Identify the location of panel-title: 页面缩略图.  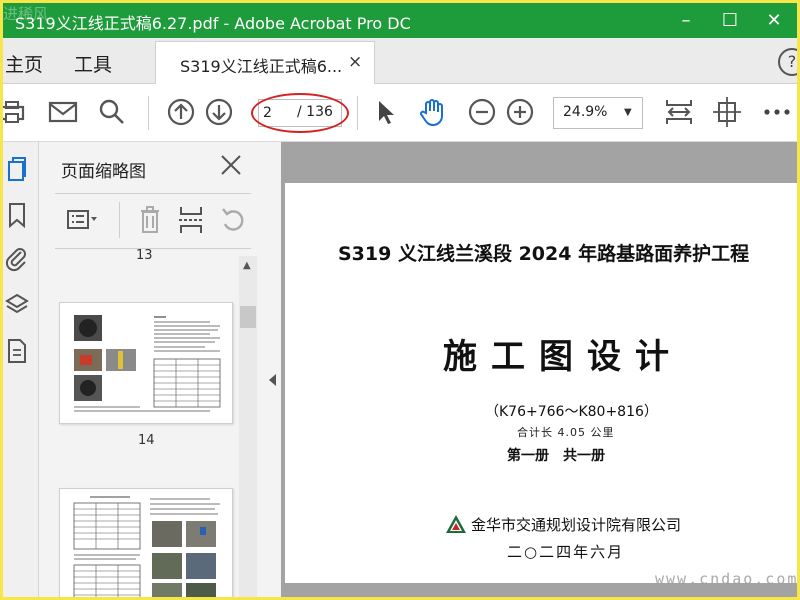
(103, 172).